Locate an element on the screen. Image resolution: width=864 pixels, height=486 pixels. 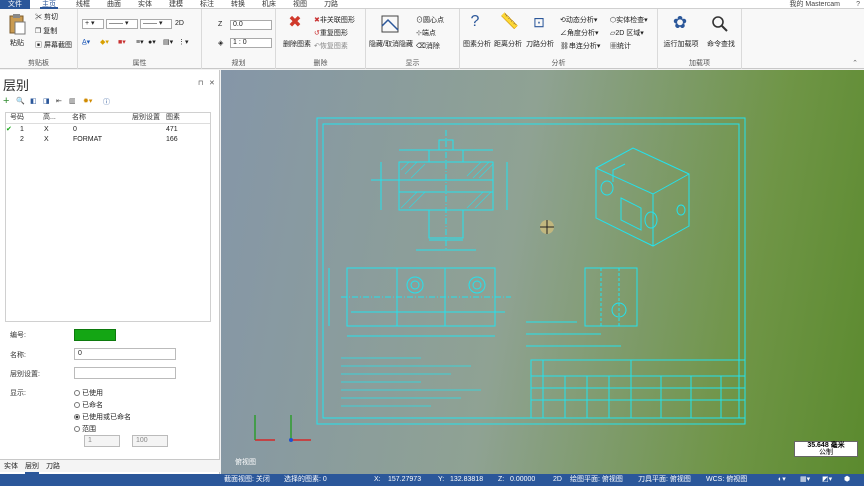
level-set-label: 层别设置: is located at coordinates (25, 374).